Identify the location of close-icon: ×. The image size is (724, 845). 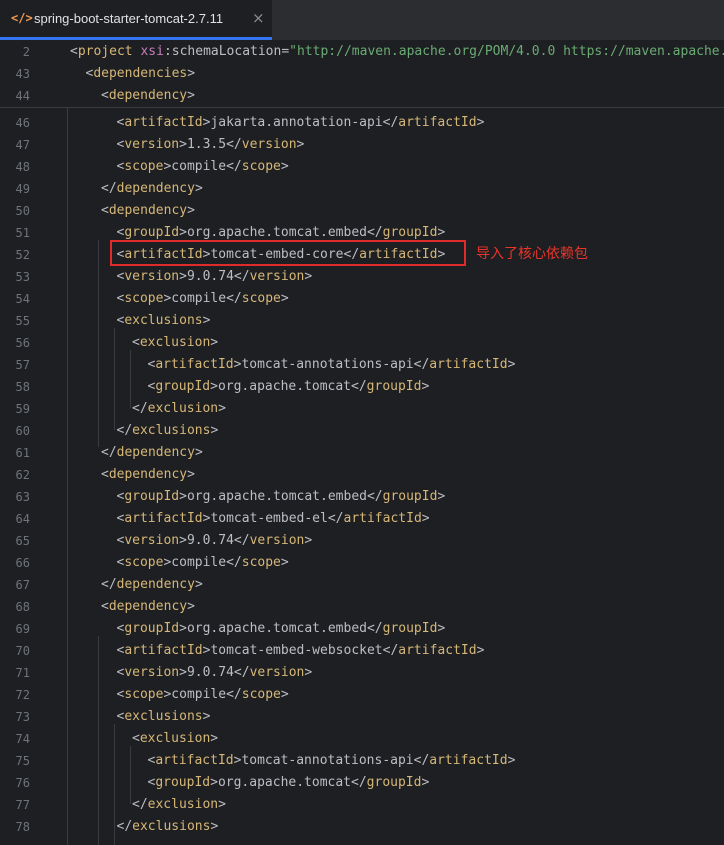
(258, 18).